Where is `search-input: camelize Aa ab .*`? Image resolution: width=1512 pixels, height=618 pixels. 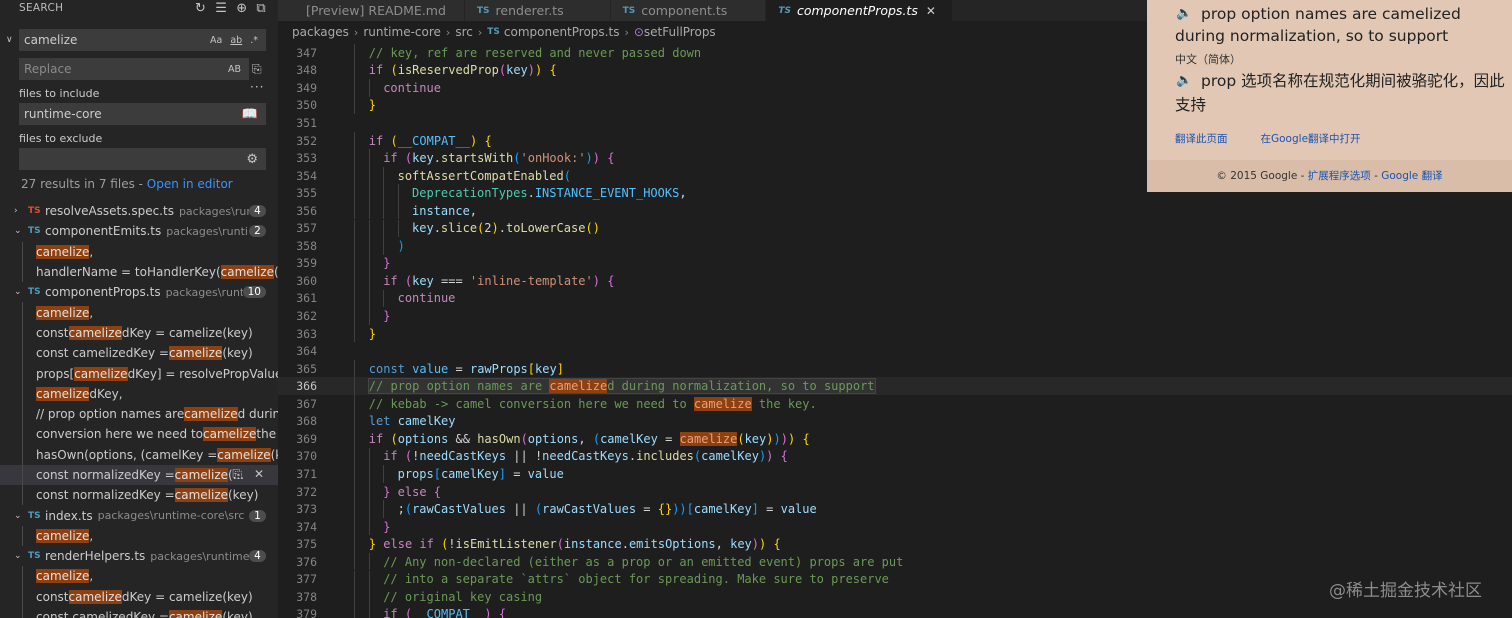
search-input: camelize Aa ab .* is located at coordinates (142, 40).